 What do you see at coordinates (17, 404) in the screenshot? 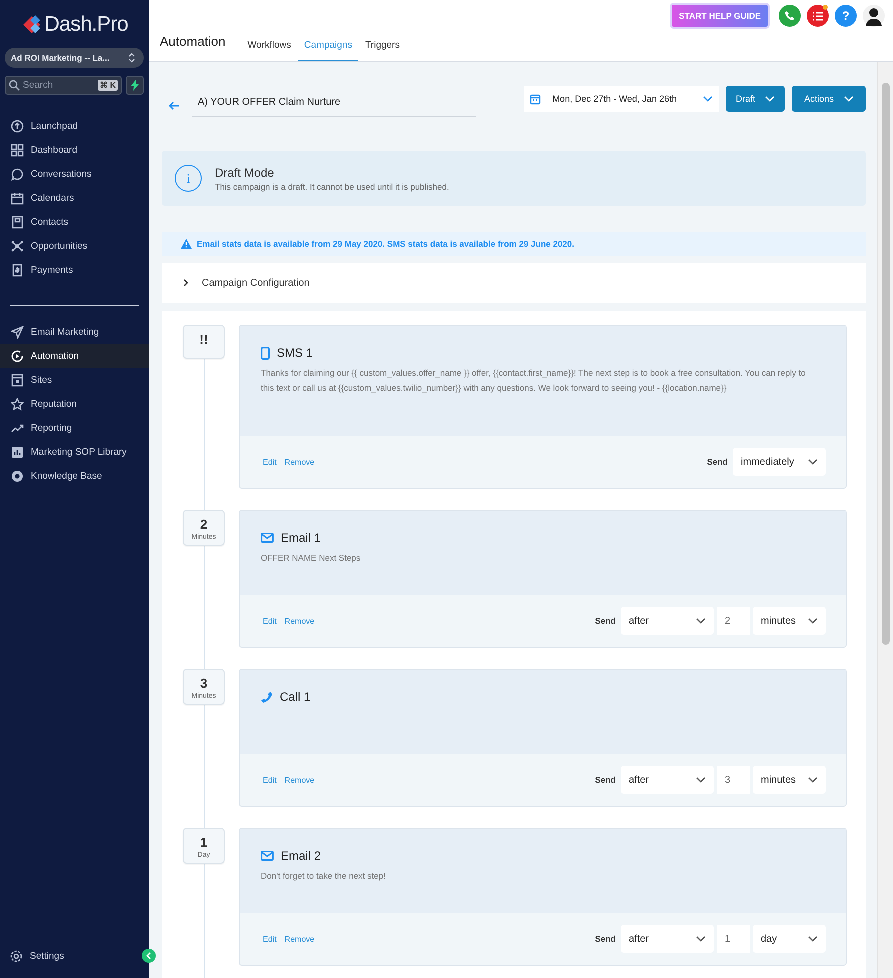
I see `star-icon` at bounding box center [17, 404].